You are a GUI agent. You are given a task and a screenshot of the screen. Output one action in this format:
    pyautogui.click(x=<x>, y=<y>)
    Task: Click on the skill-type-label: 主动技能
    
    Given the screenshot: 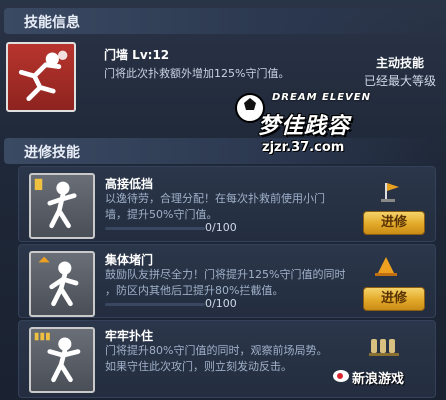 What is the action you would take?
    pyautogui.click(x=400, y=63)
    